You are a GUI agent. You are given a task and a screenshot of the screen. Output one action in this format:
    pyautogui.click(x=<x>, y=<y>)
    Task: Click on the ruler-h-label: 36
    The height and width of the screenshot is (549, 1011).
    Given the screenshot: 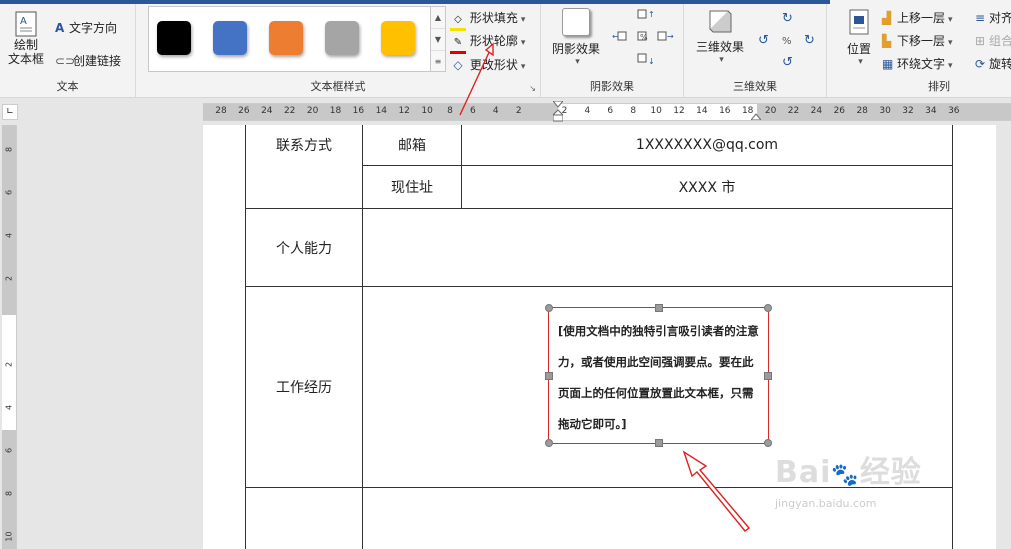 What is the action you would take?
    pyautogui.click(x=954, y=111)
    